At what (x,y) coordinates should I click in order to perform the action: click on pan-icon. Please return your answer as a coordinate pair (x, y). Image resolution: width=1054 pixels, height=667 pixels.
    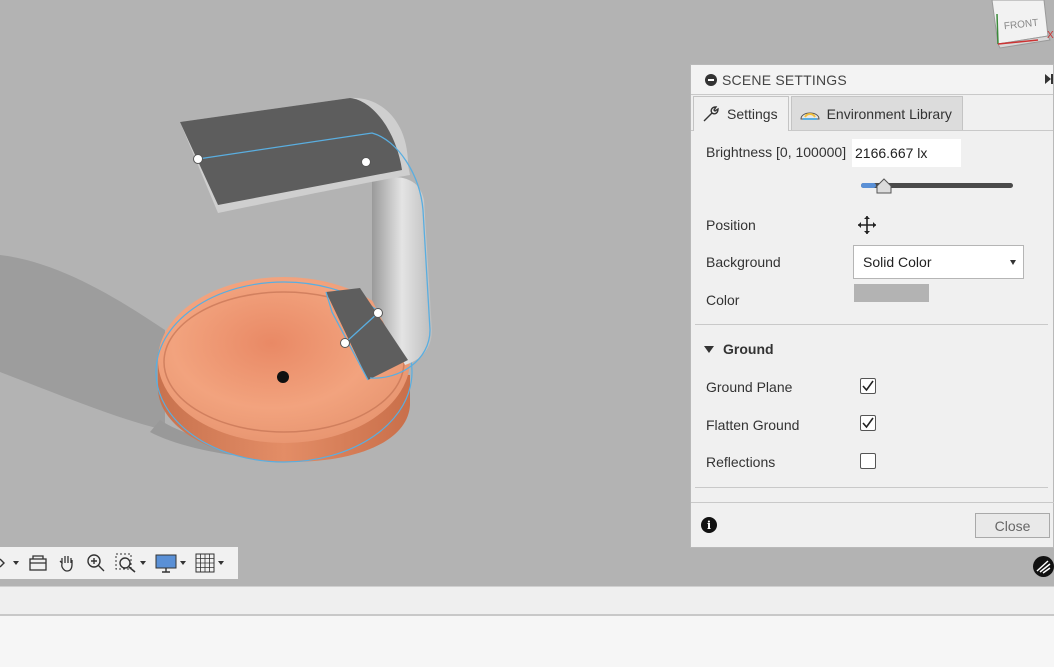
    Looking at the image, I should click on (67, 563).